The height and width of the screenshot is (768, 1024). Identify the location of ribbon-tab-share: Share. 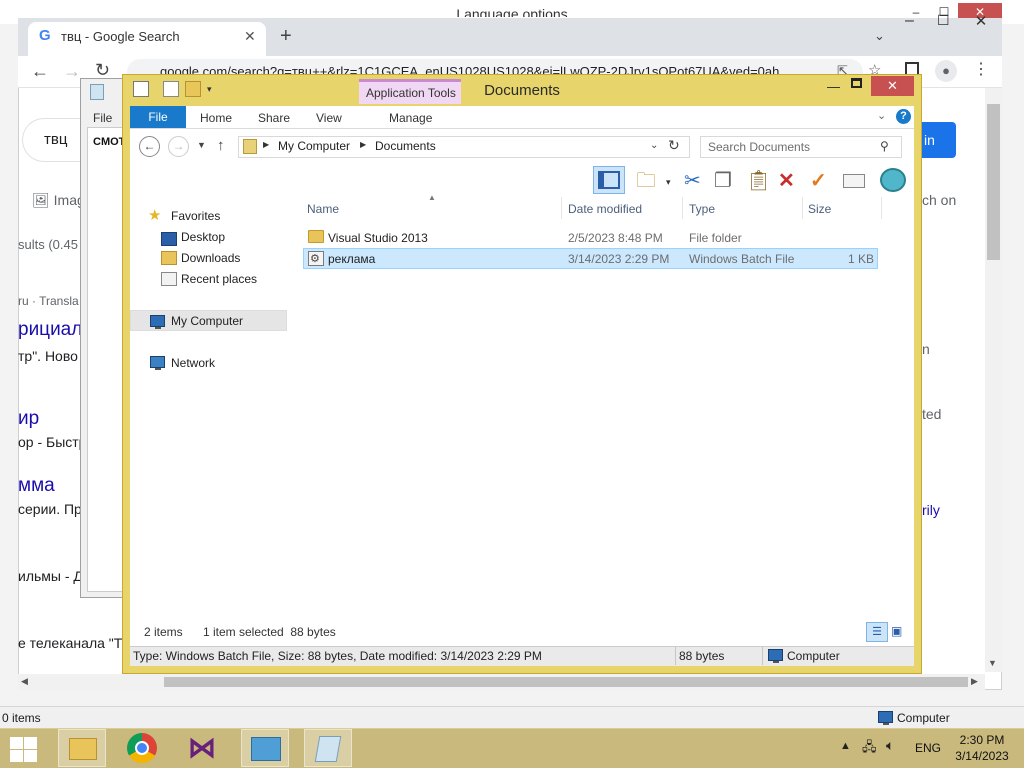
(274, 118).